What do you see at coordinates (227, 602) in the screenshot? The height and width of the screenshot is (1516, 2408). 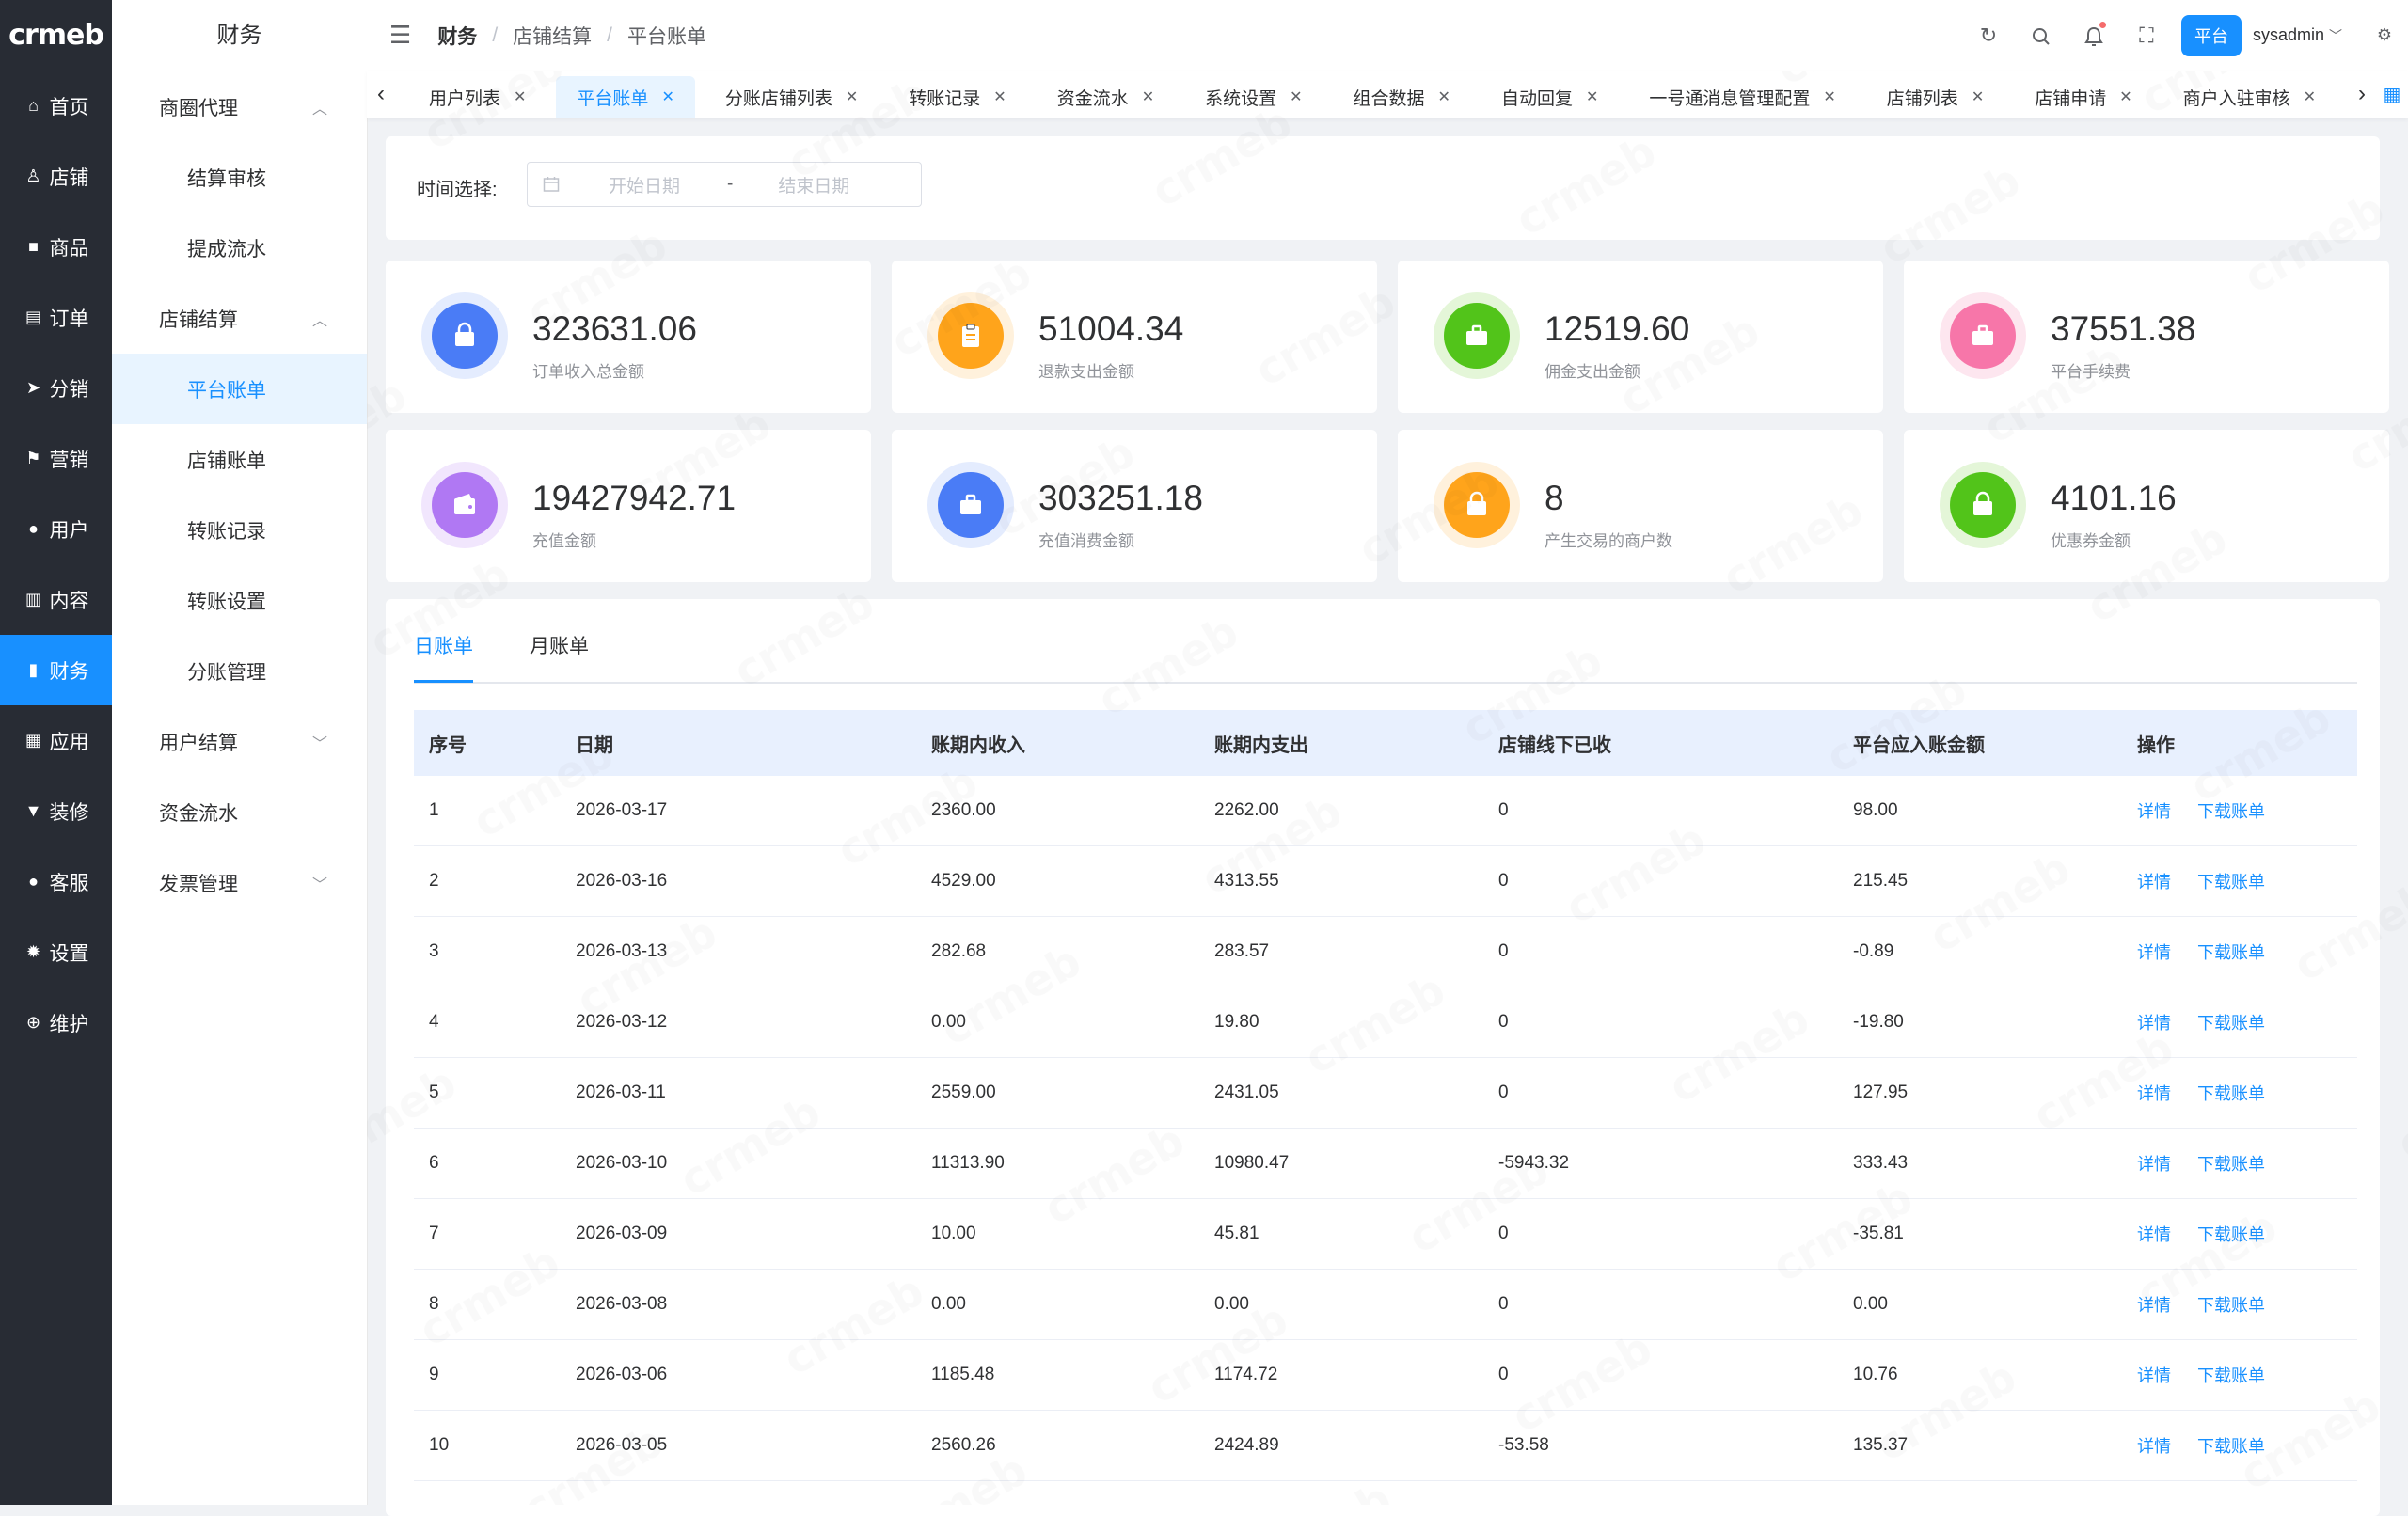 I see `subnav-item-label: 转账设置` at bounding box center [227, 602].